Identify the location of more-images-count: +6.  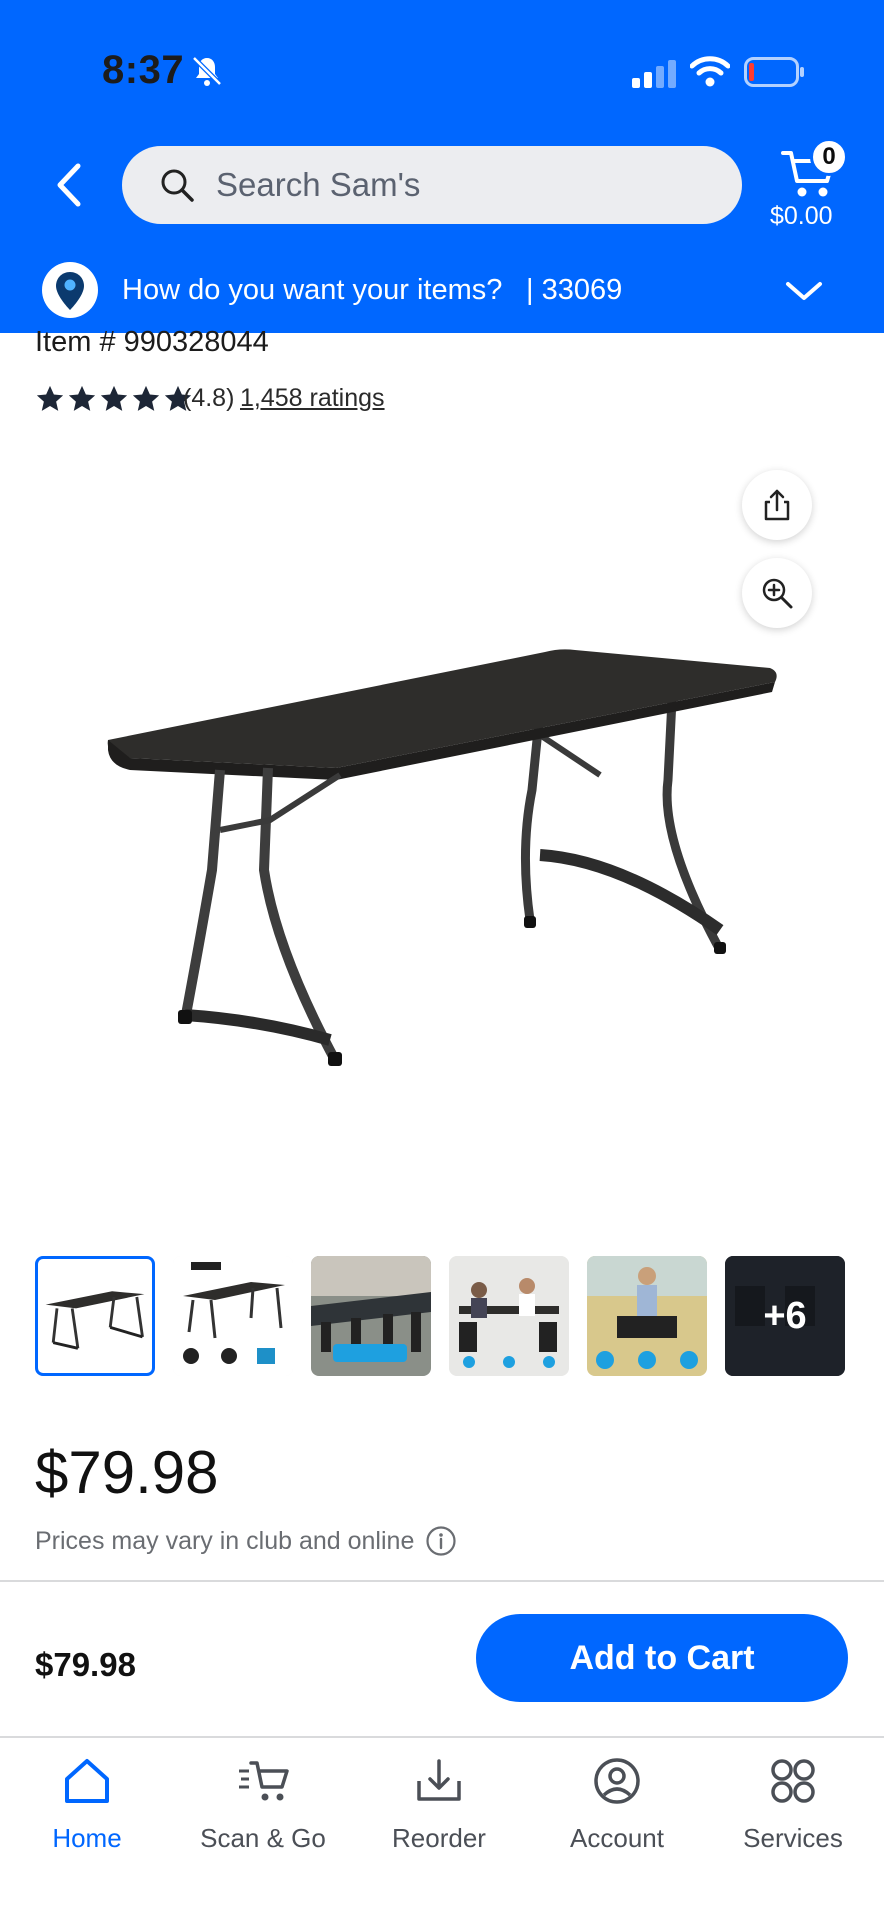
(785, 1316).